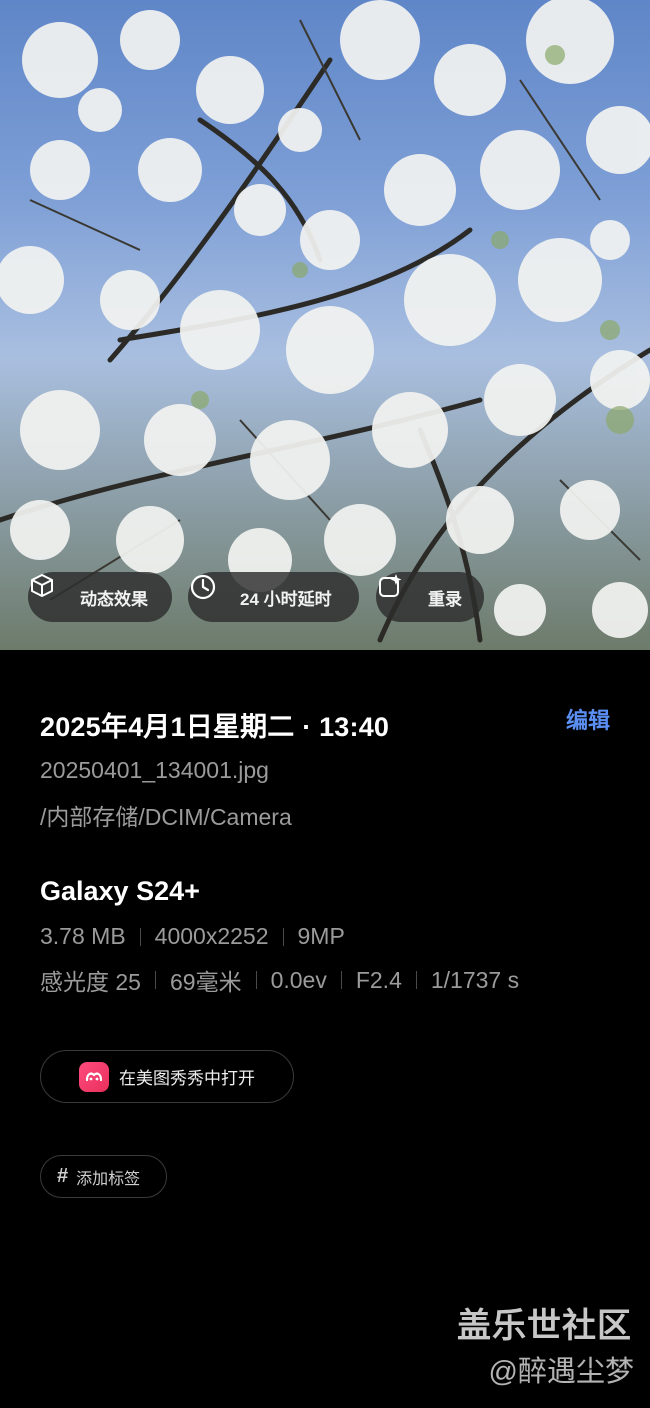  I want to click on add-tag-label: 添加标签, so click(108, 1179).